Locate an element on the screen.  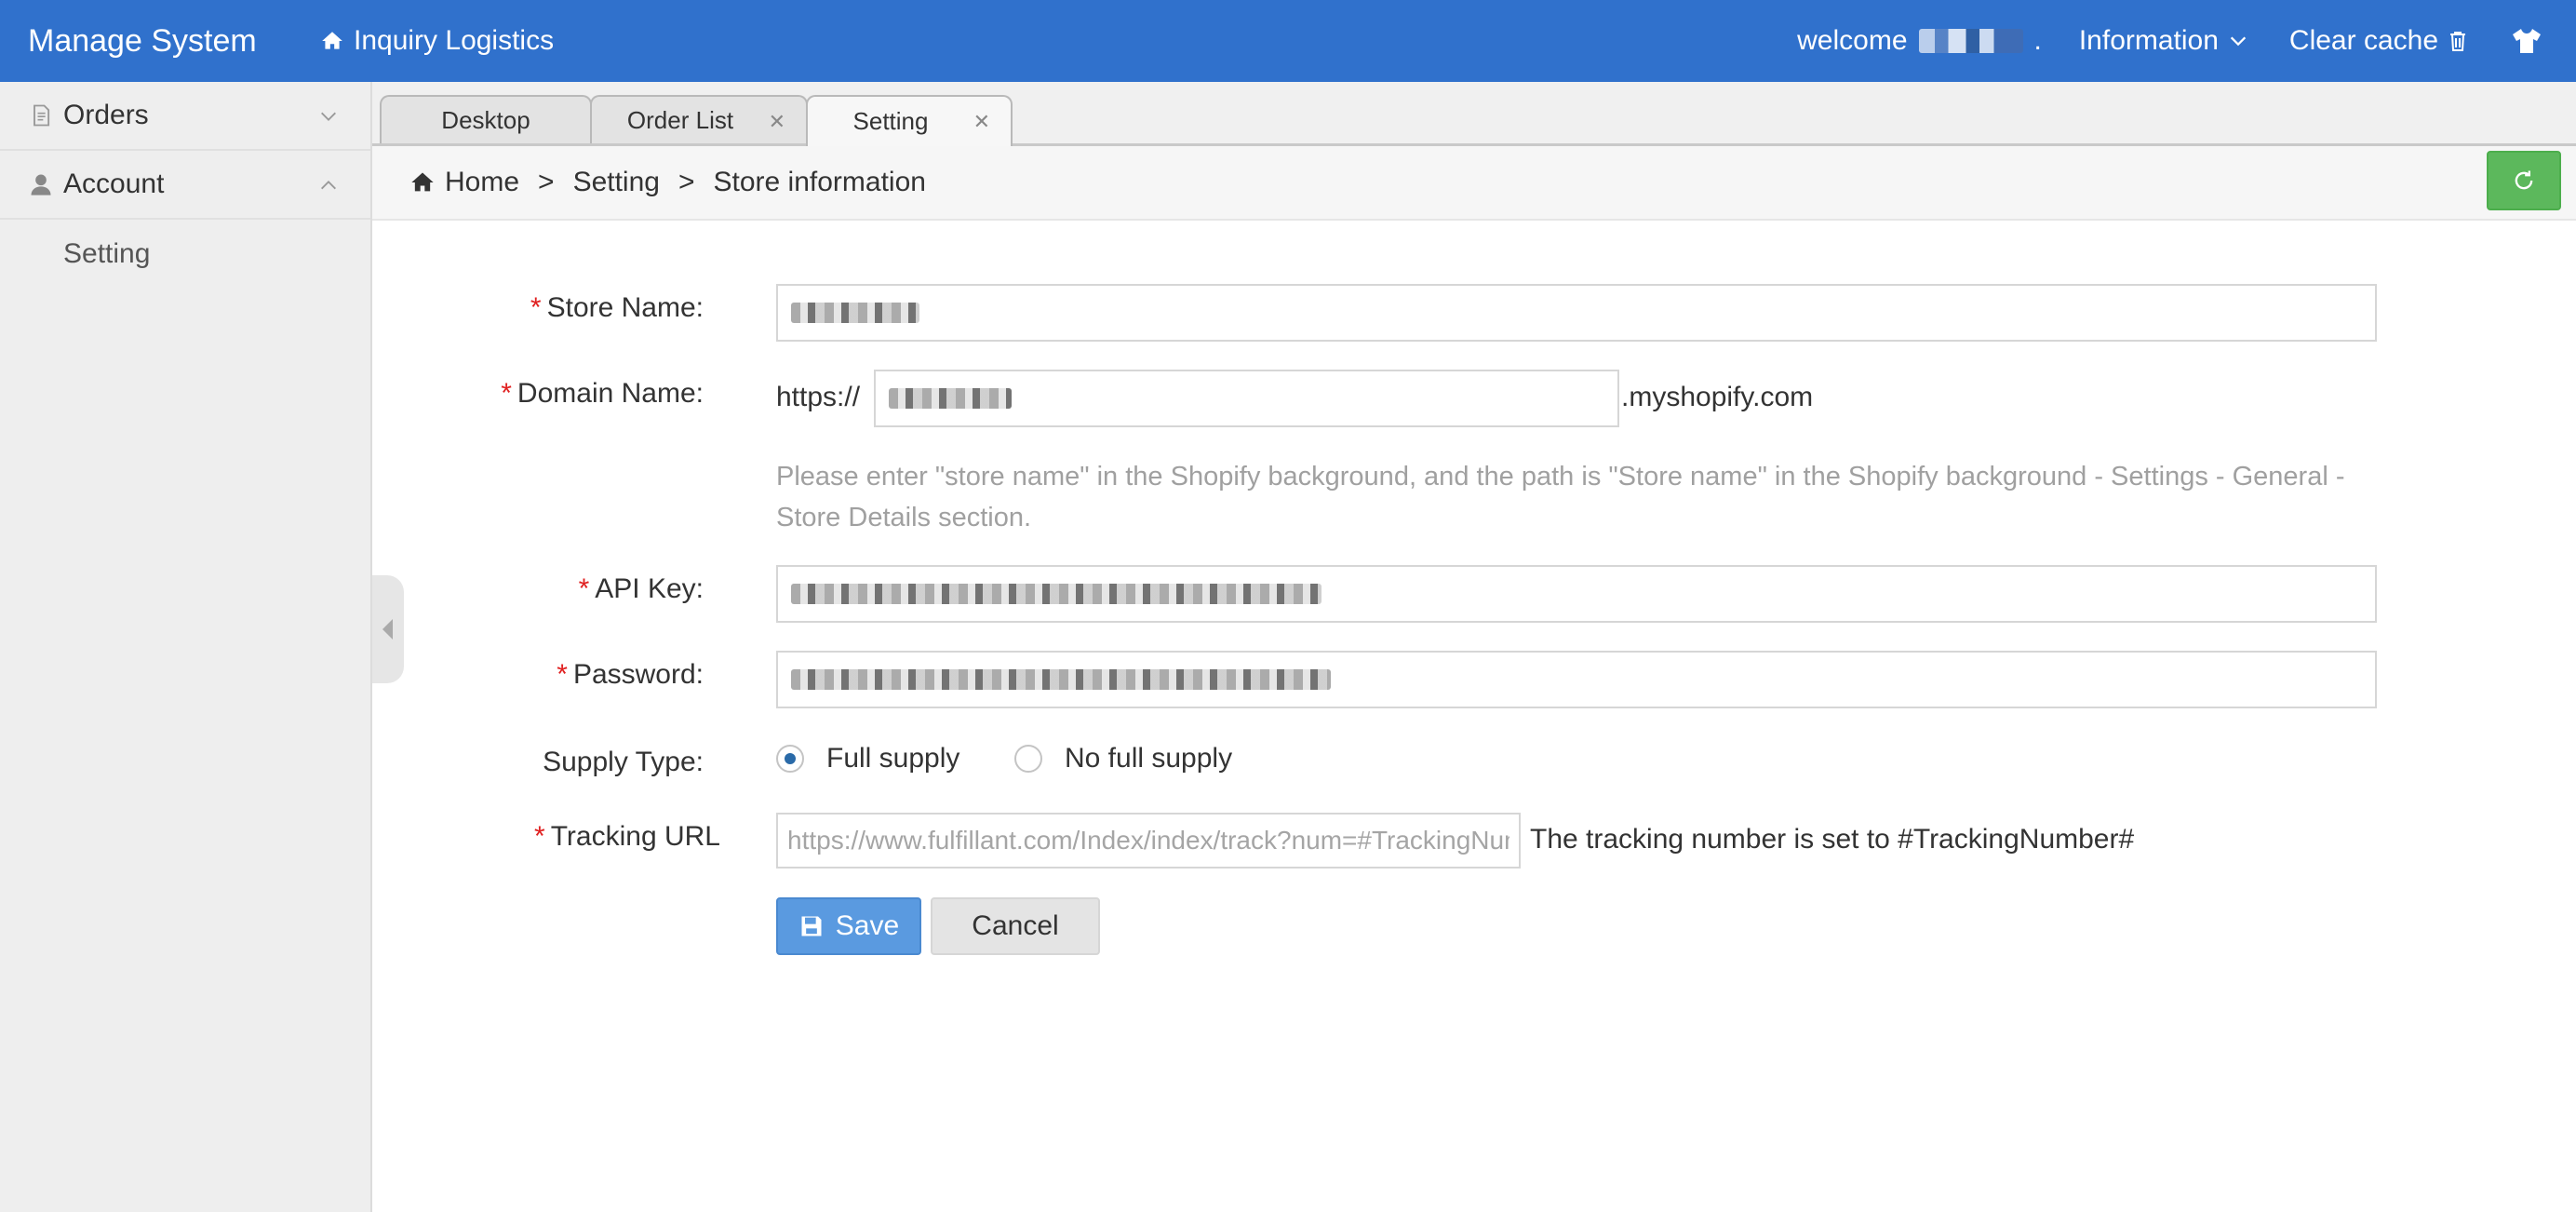
refresh-icon is located at coordinates (2524, 180).